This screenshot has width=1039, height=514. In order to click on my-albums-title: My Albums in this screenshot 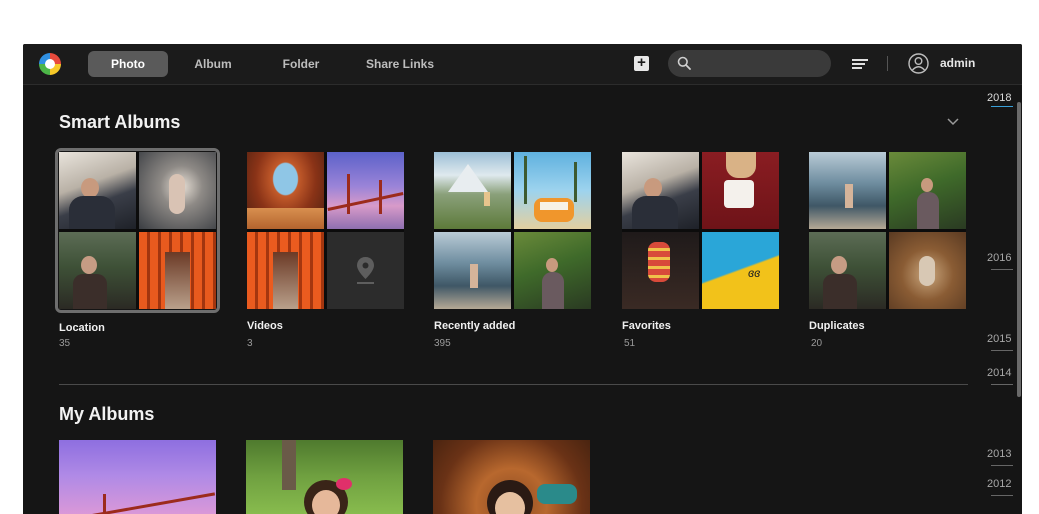, I will do `click(107, 414)`.